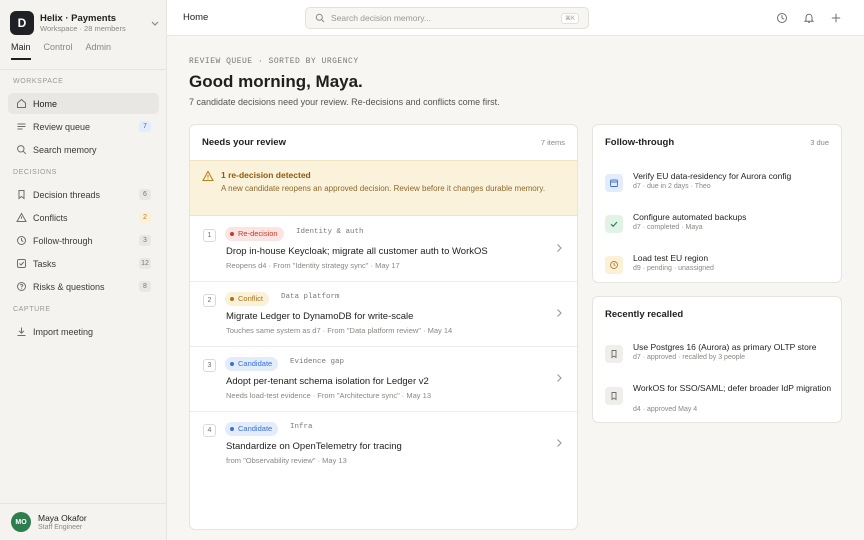  I want to click on workspace-name: Helix · Payments, so click(78, 18).